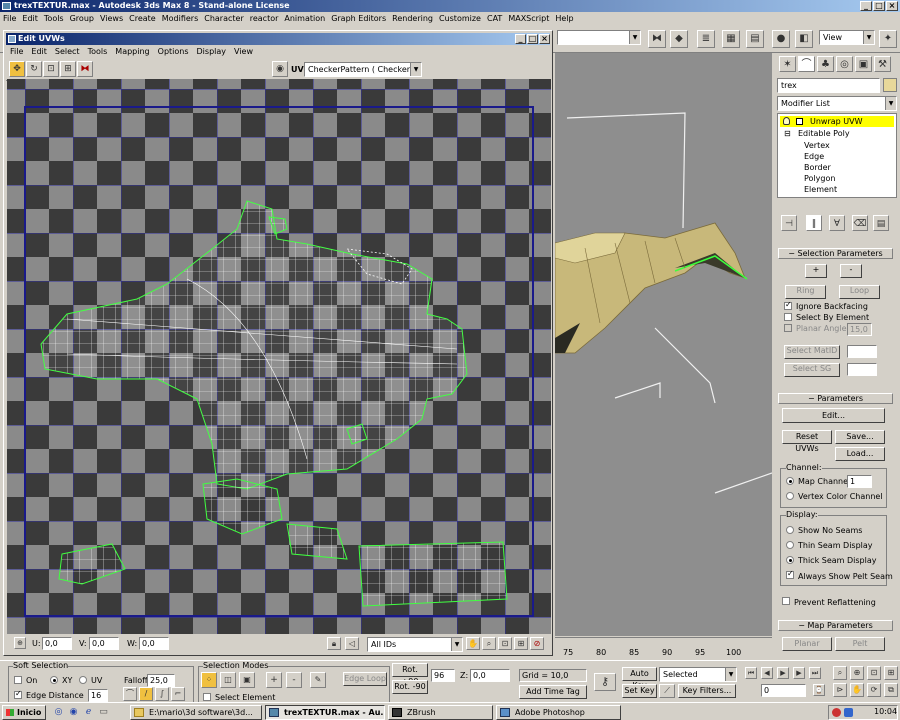 The width and height of the screenshot is (900, 720). I want to click on taskbar-item-photoshop: Adobe Photoshop, so click(558, 712).